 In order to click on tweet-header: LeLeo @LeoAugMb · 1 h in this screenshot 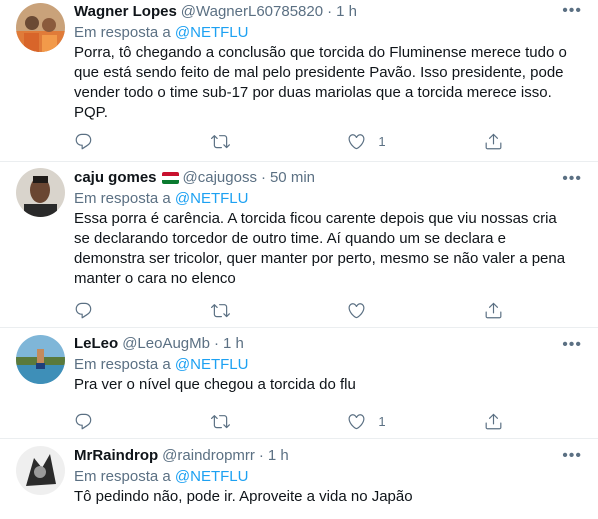, I will do `click(328, 341)`.